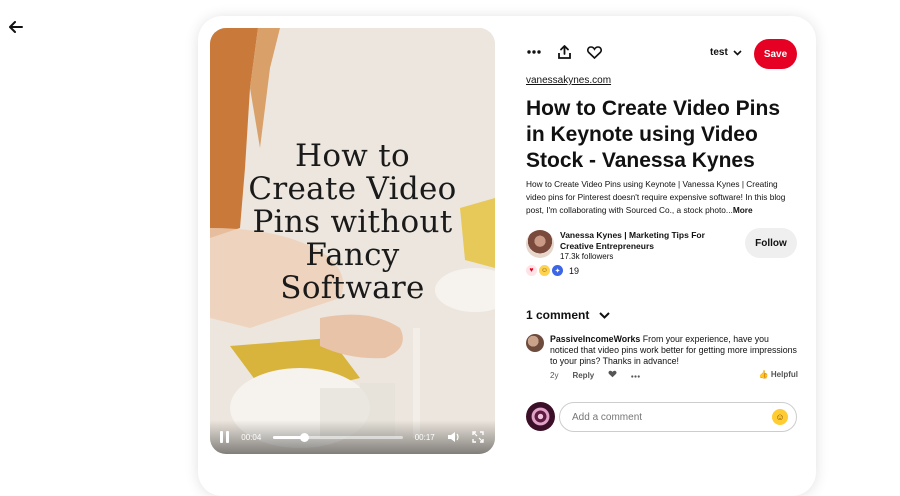  I want to click on comment-like-button, so click(612, 375).